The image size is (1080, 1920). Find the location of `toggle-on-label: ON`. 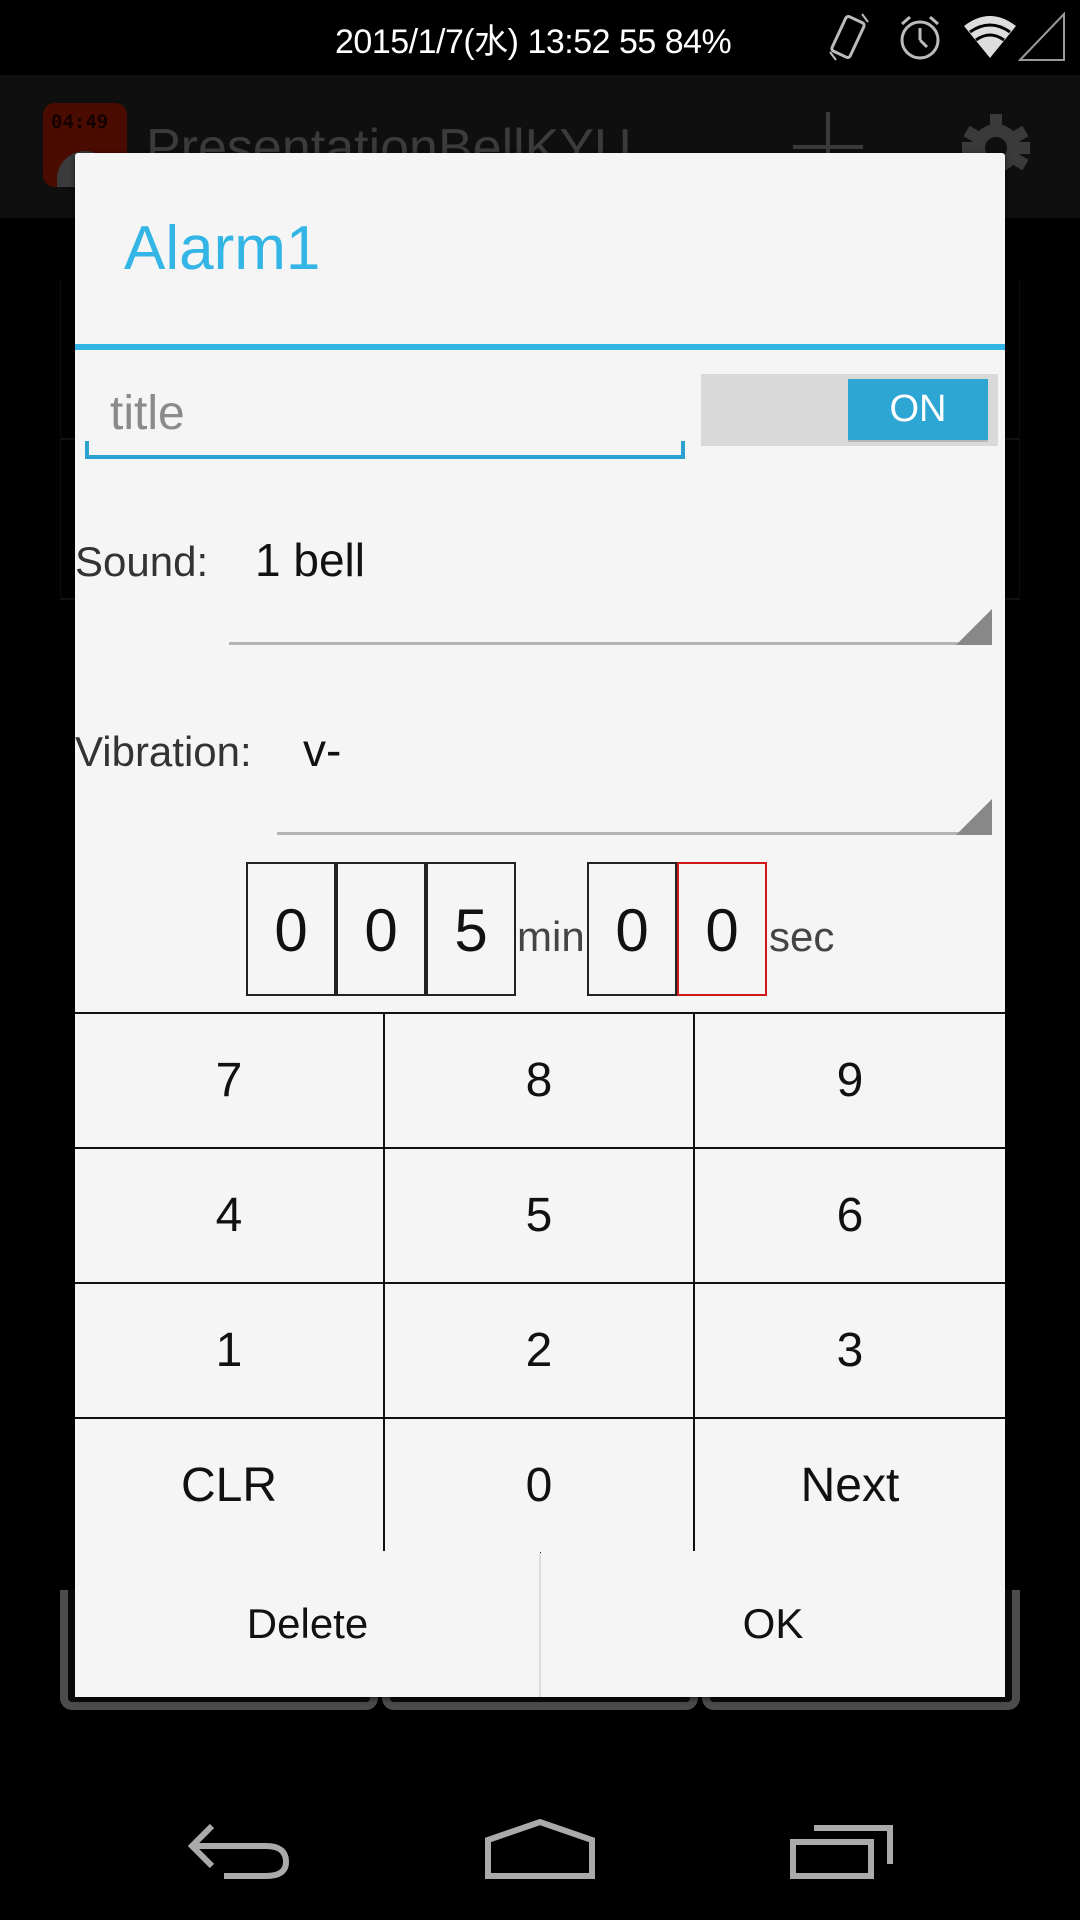

toggle-on-label: ON is located at coordinates (918, 409).